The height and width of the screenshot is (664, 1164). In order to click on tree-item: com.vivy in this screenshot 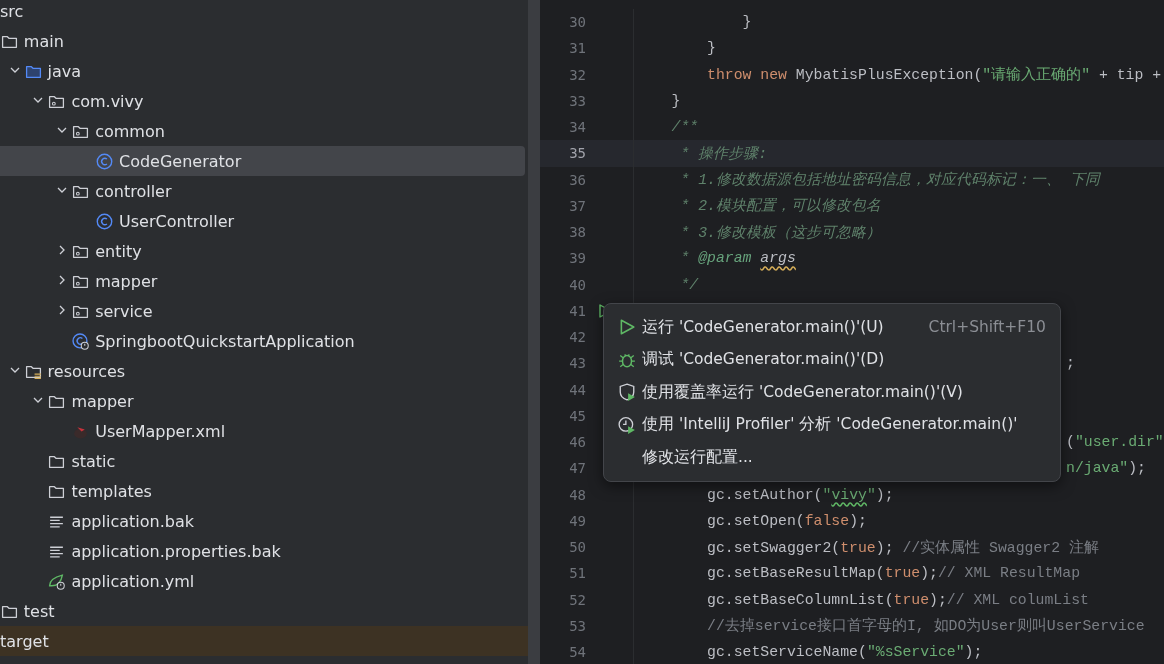, I will do `click(262, 101)`.